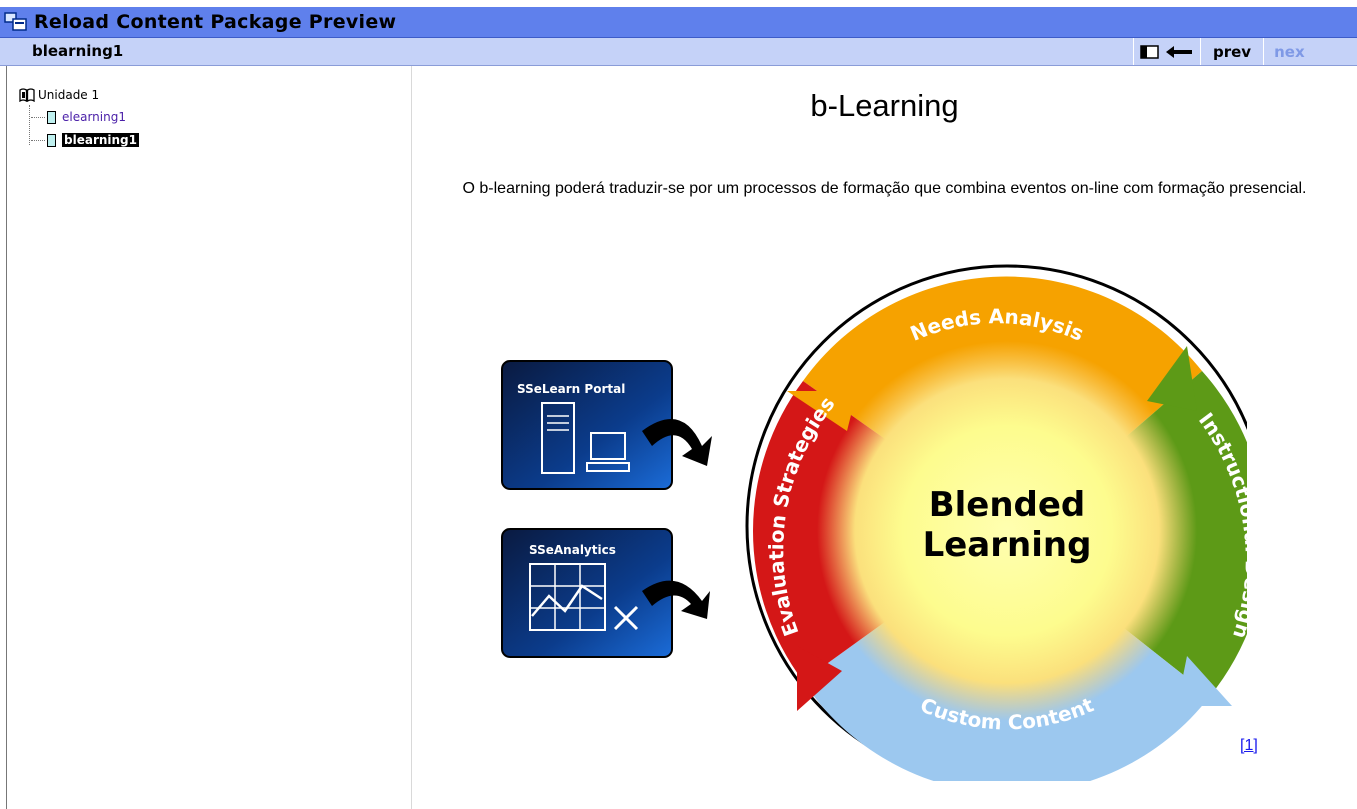  Describe the element at coordinates (572, 550) in the screenshot. I see `box-label-sseanalytics: SSeAnalytics` at that location.